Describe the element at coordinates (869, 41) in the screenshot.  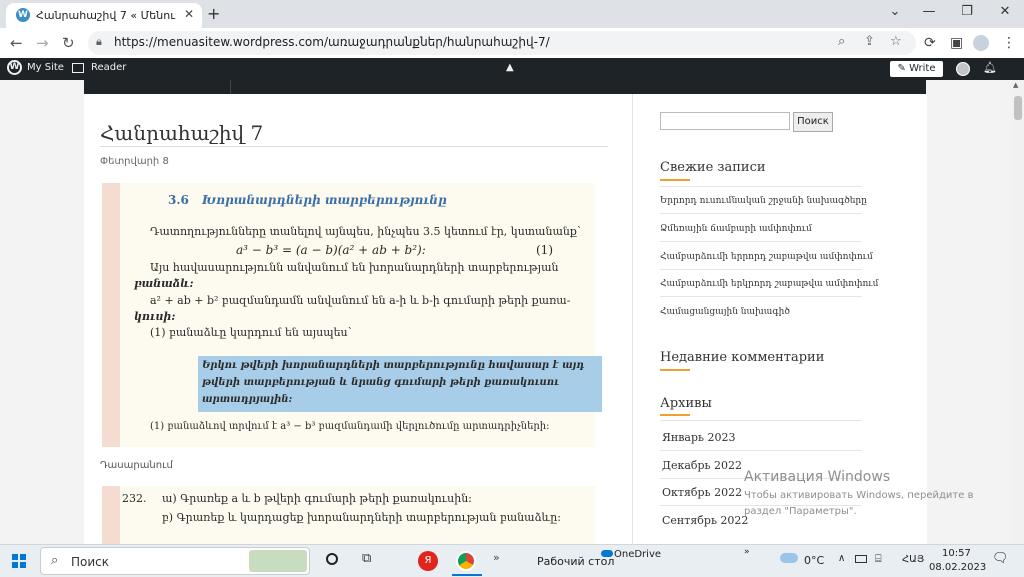
I see `share-icon: ⇪` at that location.